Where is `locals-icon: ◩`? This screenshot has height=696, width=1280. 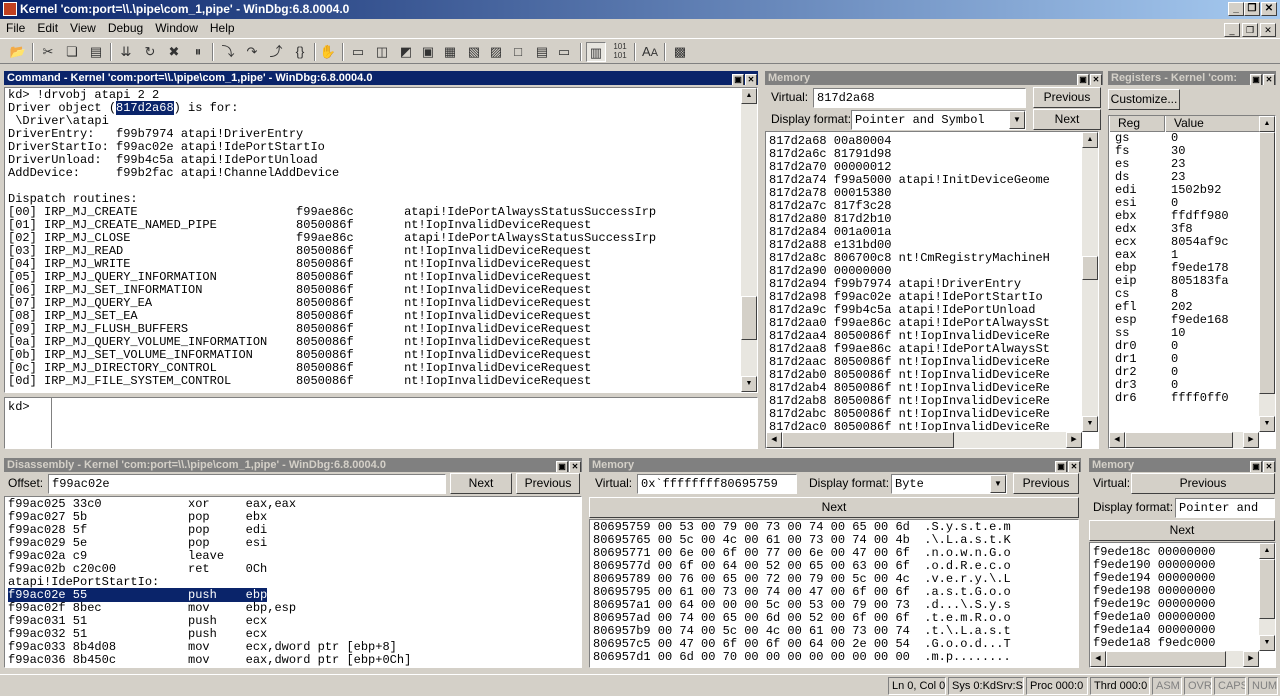 locals-icon: ◩ is located at coordinates (406, 52).